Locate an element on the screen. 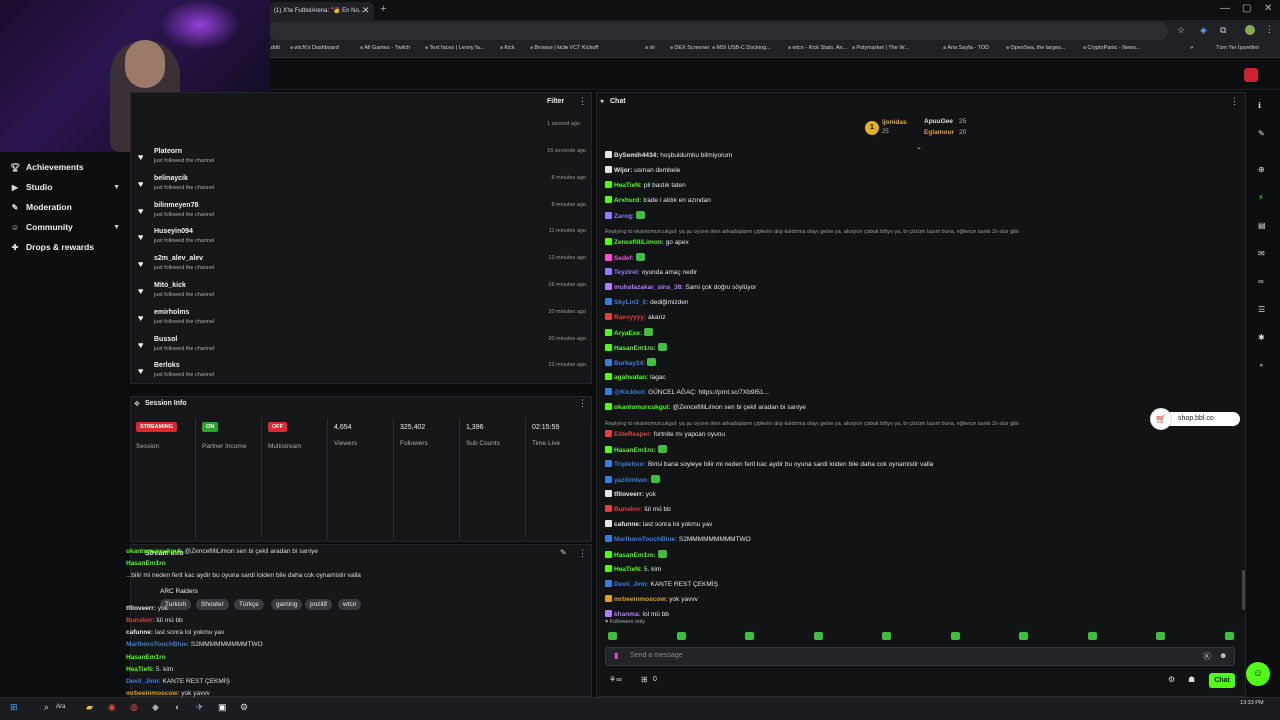 The image size is (1280, 720). new-tab-icon: + is located at coordinates (383, 9).